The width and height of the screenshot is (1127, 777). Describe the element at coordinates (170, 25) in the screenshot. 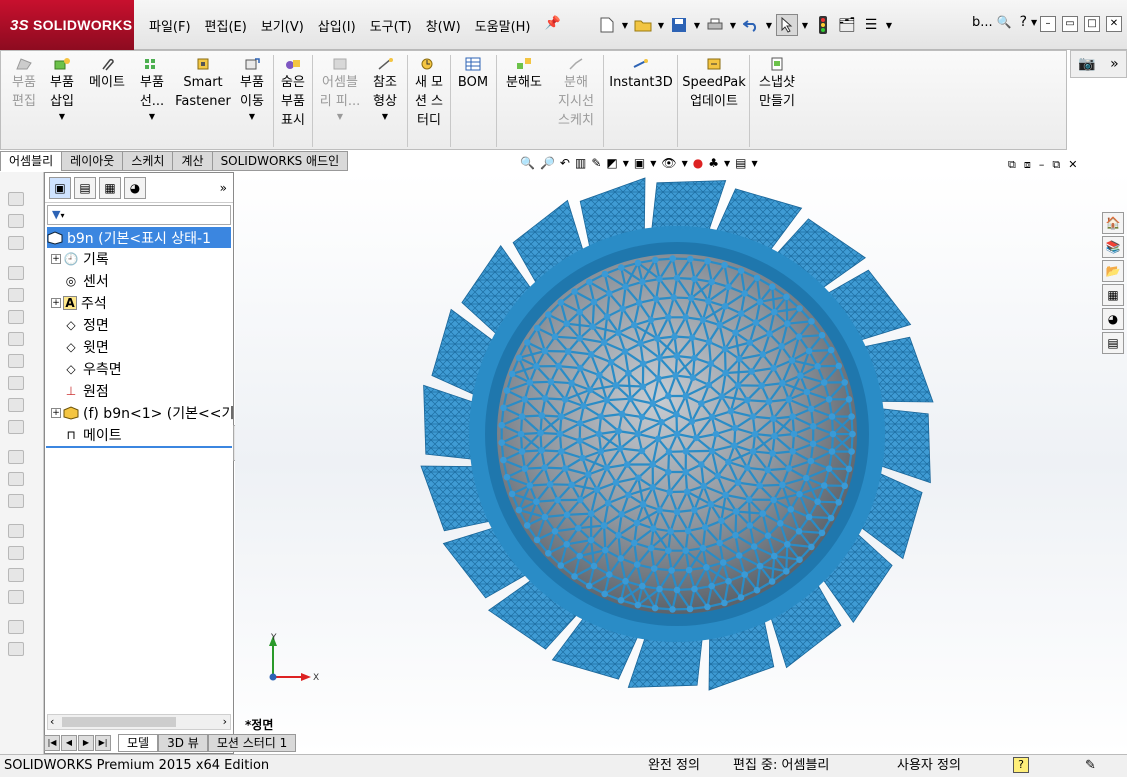

I see `menu-file: 파일(F)` at that location.